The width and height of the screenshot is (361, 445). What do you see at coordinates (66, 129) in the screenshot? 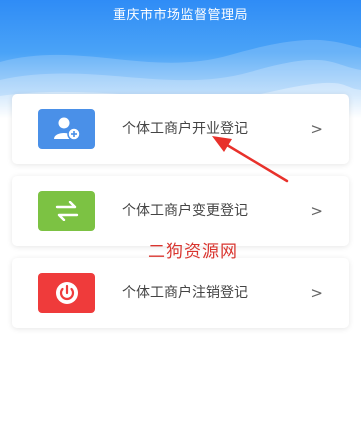
I see `add-user-icon` at bounding box center [66, 129].